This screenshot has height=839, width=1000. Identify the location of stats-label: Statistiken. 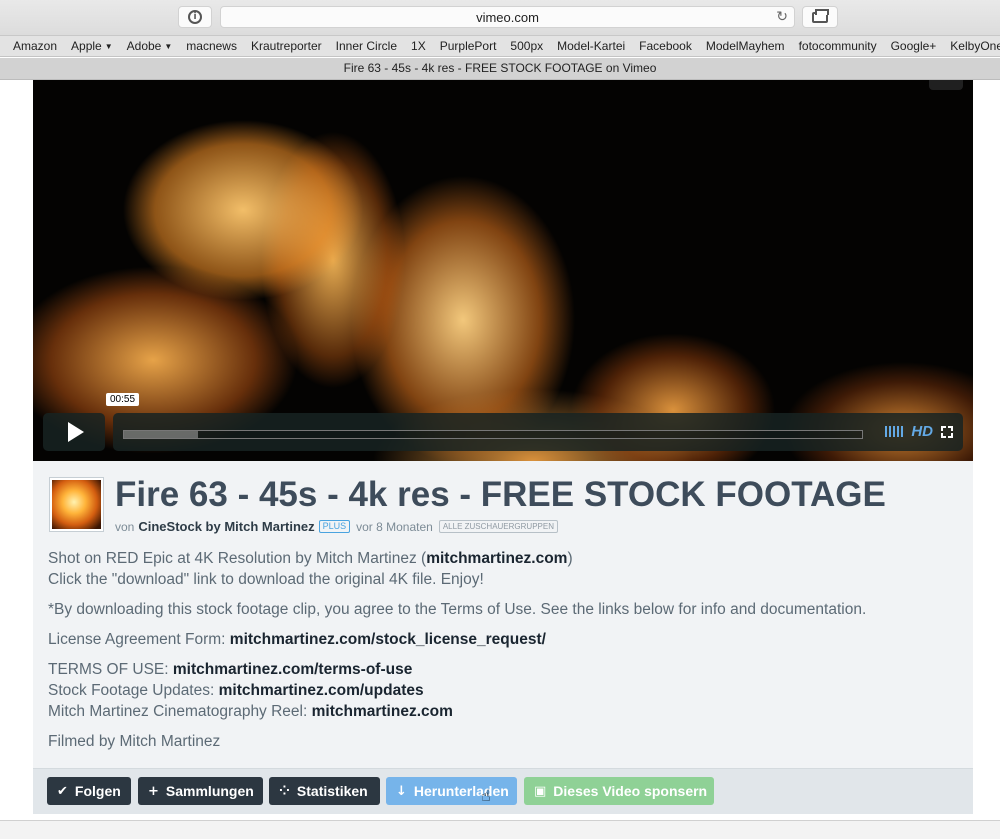
(332, 791).